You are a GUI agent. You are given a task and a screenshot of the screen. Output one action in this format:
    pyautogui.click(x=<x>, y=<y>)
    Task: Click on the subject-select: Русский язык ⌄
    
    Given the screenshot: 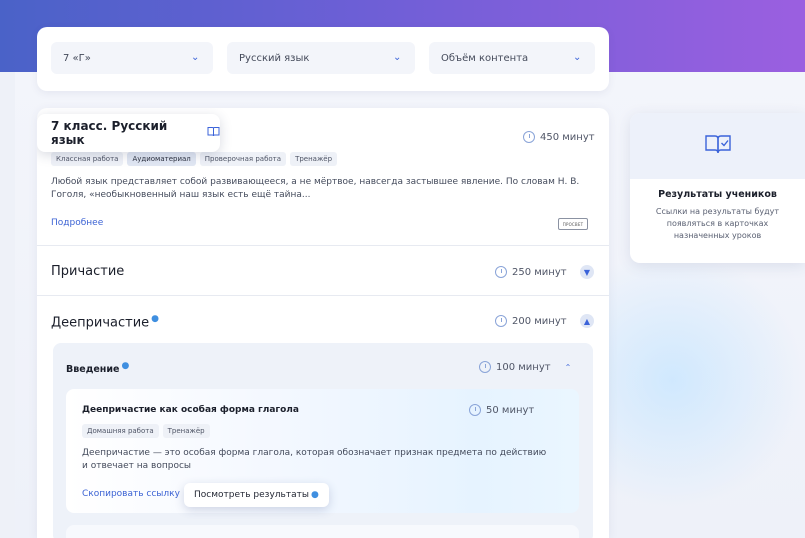 What is the action you would take?
    pyautogui.click(x=321, y=58)
    